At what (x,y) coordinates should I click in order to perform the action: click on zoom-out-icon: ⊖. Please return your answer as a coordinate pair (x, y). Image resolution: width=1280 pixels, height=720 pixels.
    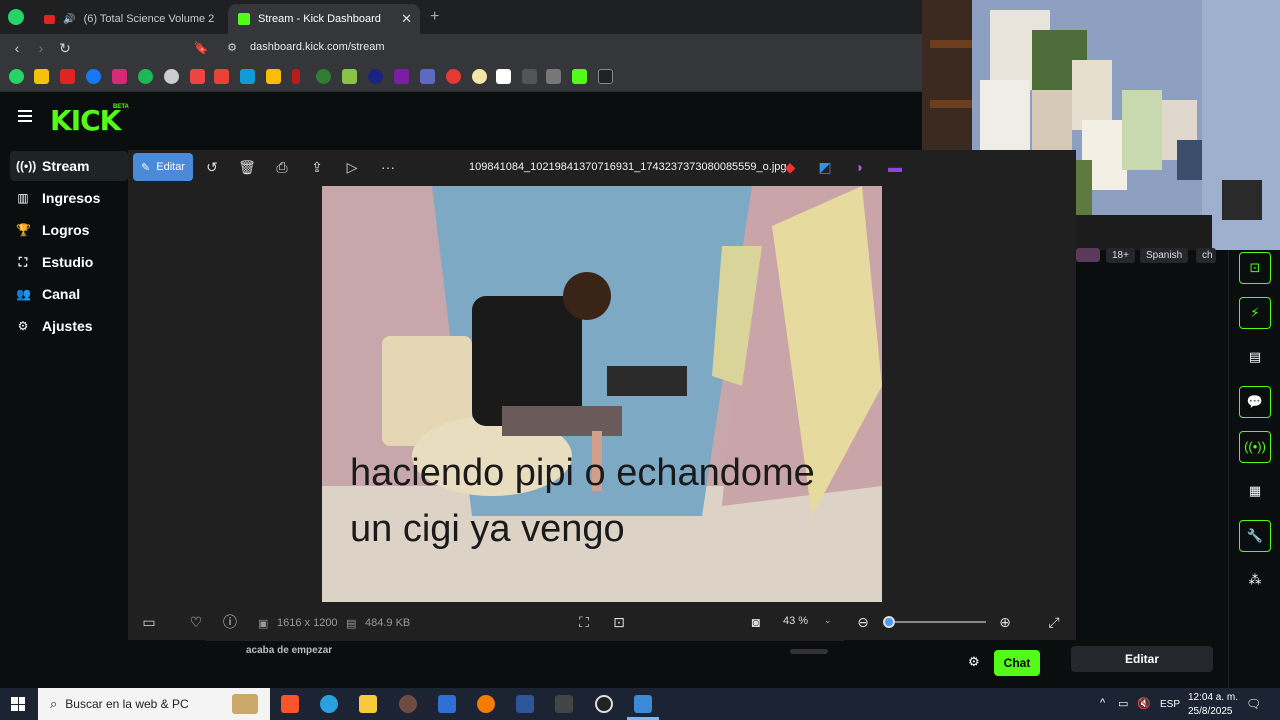
    Looking at the image, I should click on (863, 622).